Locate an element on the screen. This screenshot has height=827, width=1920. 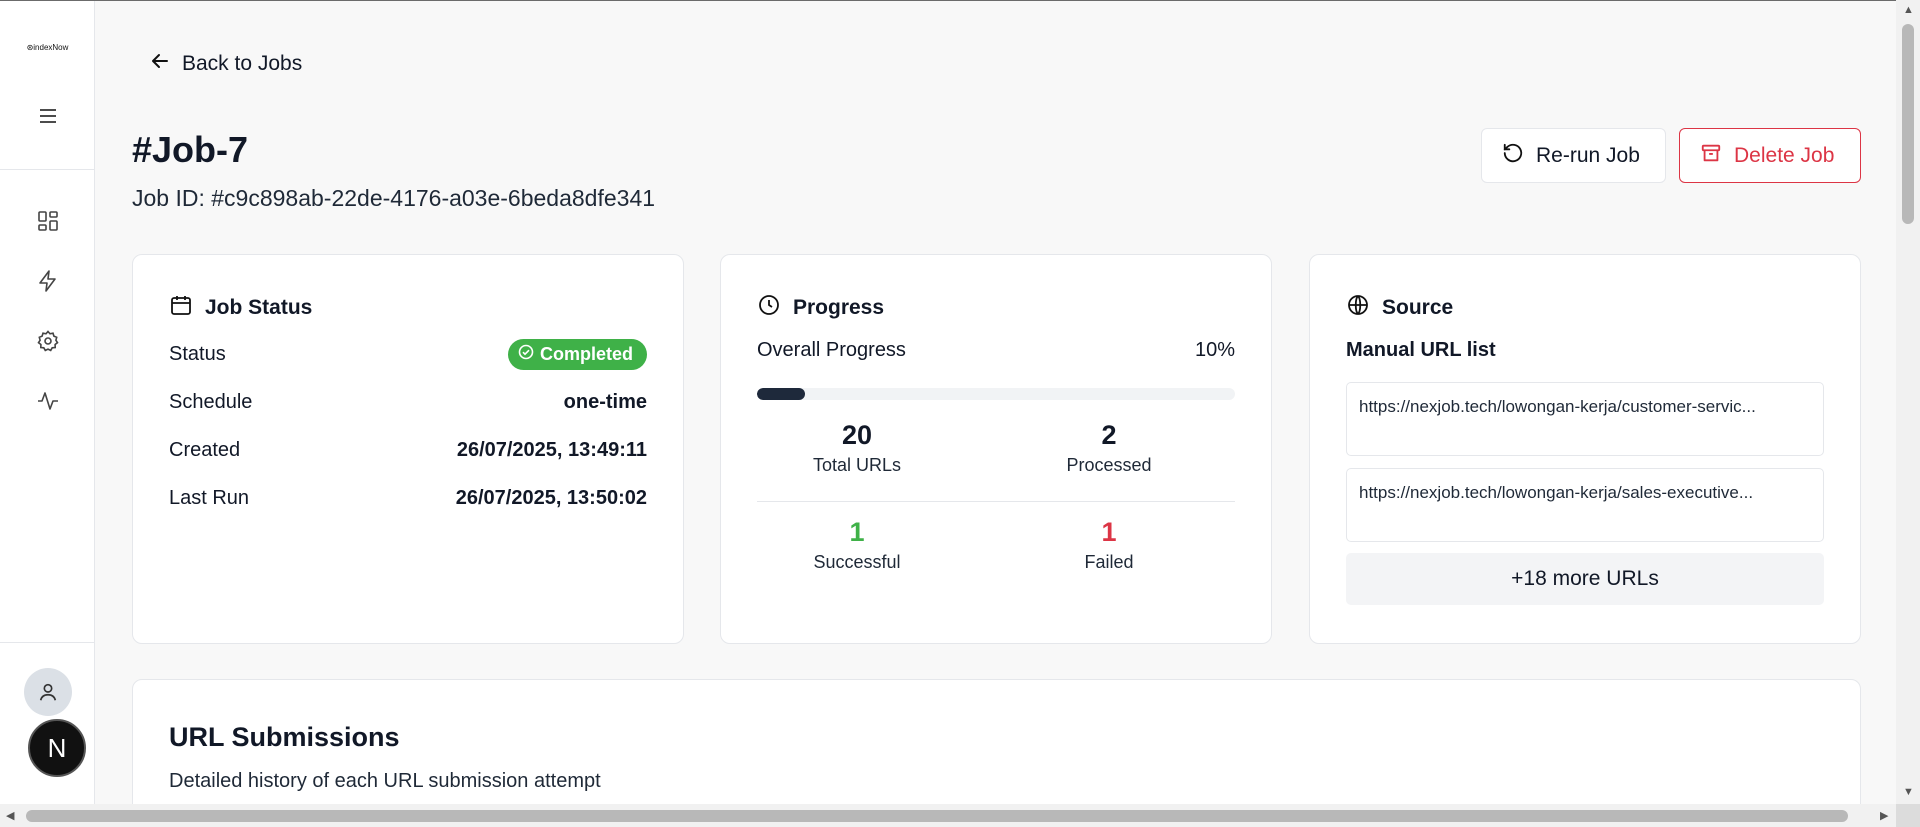
more-urls-button: +18 more URLs is located at coordinates (1585, 579).